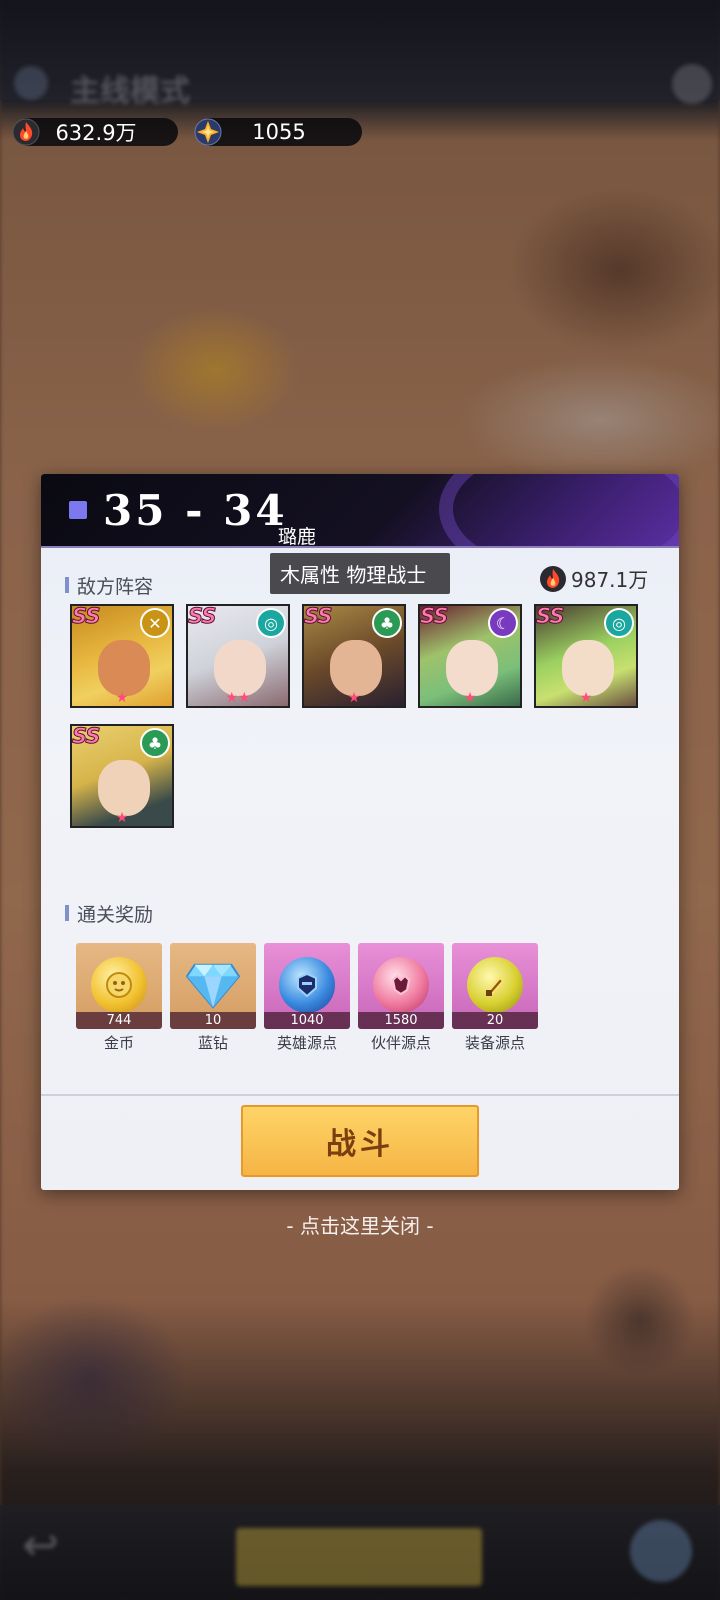  What do you see at coordinates (297, 537) in the screenshot?
I see `tooltip-hero-name: 璐鹿` at bounding box center [297, 537].